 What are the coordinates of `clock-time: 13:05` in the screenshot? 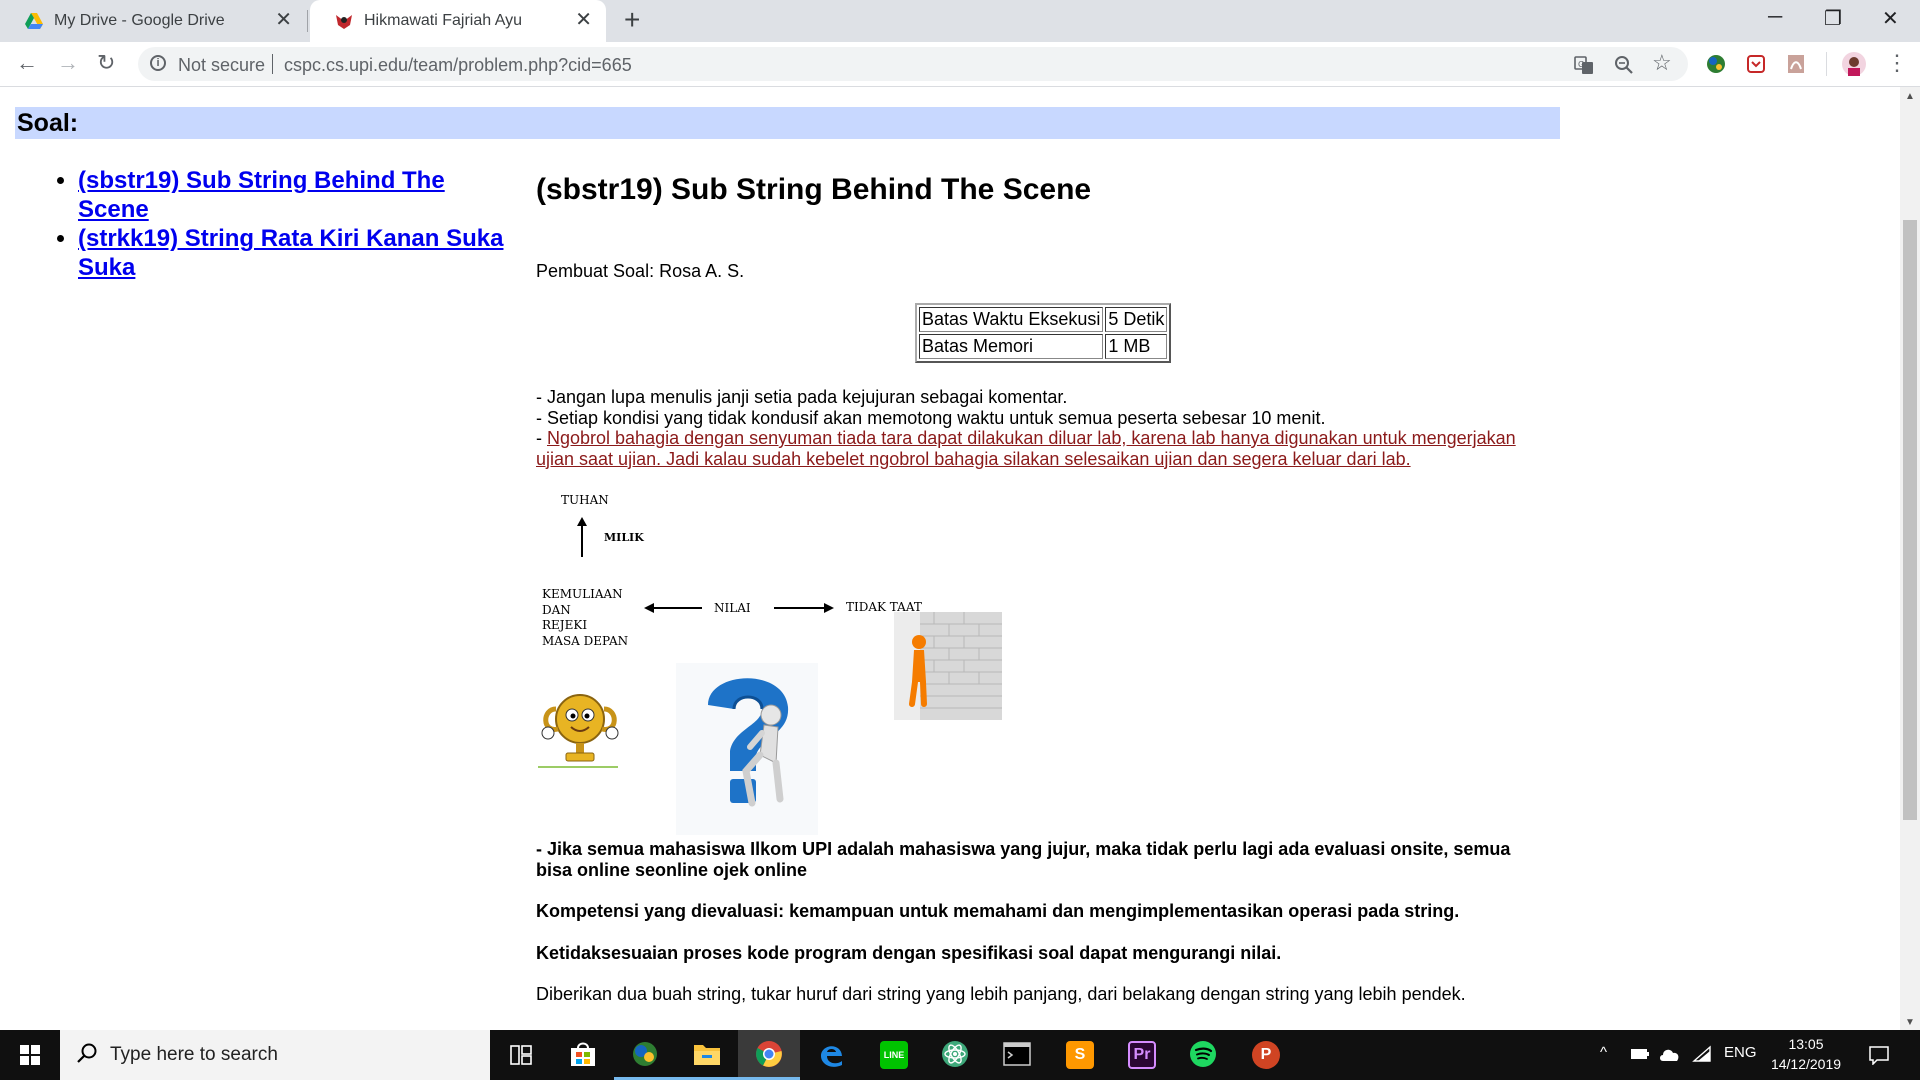 It's located at (1806, 1044).